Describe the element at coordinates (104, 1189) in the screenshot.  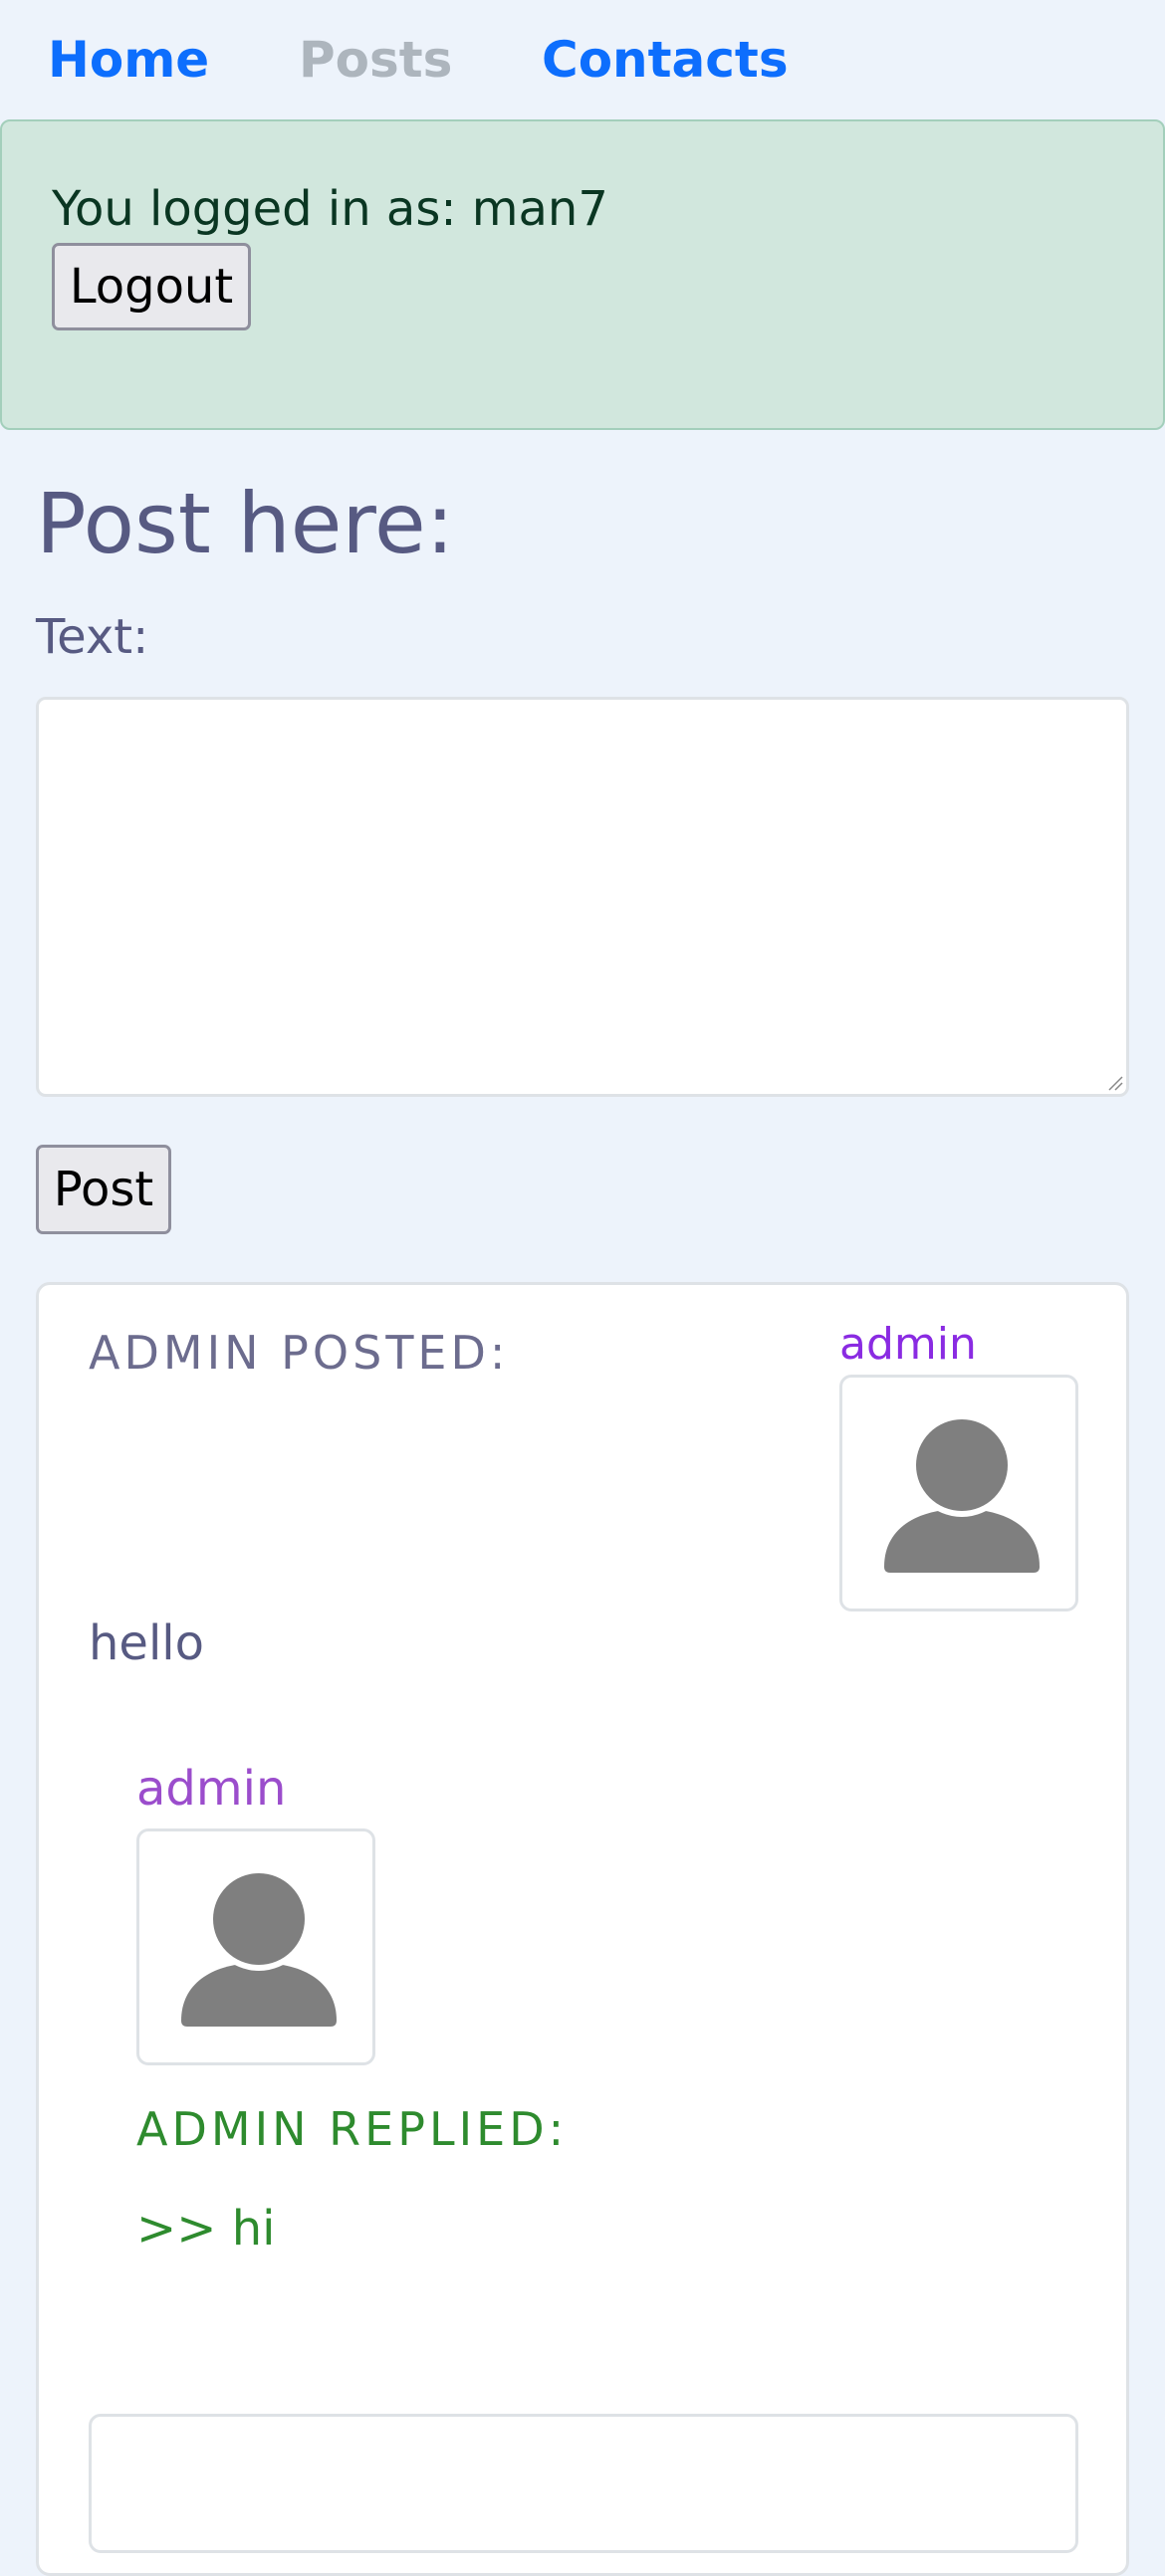
I see `post-button: Post` at that location.